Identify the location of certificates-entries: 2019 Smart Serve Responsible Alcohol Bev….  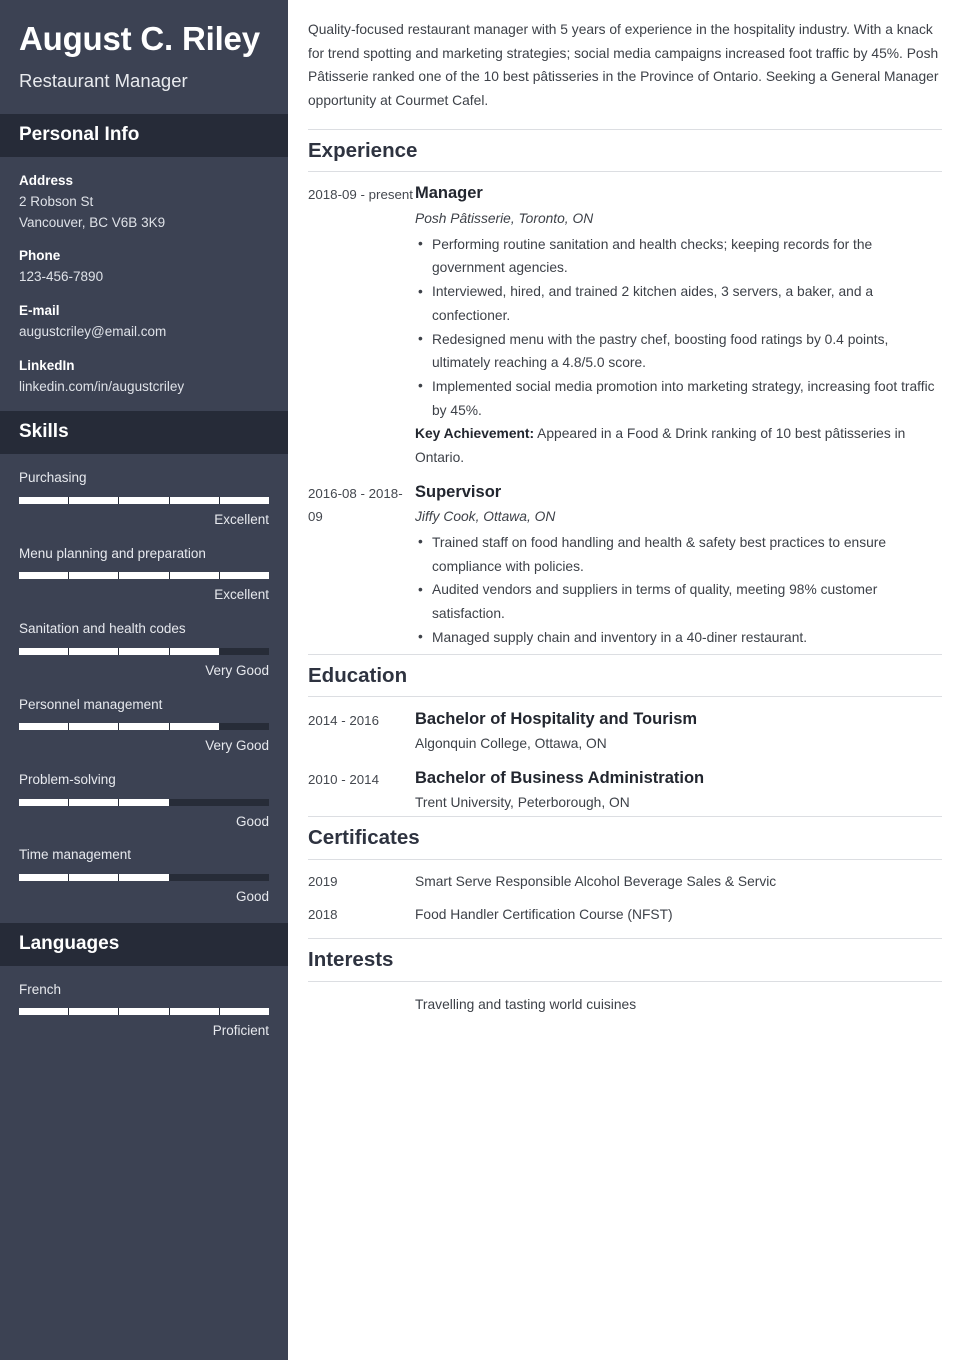
(625, 899).